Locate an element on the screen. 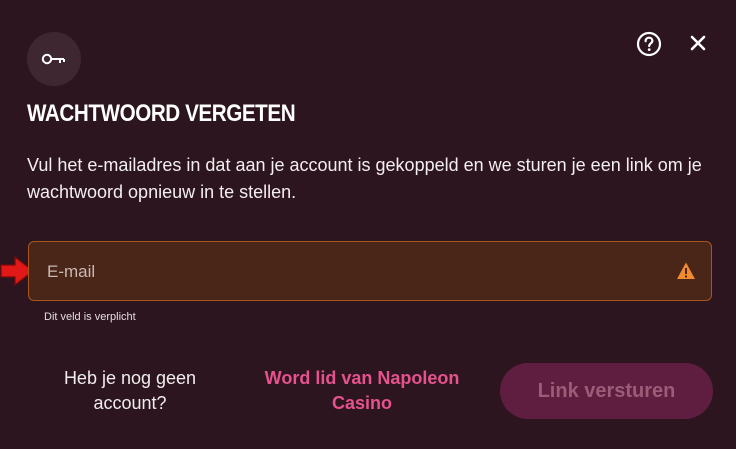 This screenshot has height=449, width=736. close-button is located at coordinates (698, 43).